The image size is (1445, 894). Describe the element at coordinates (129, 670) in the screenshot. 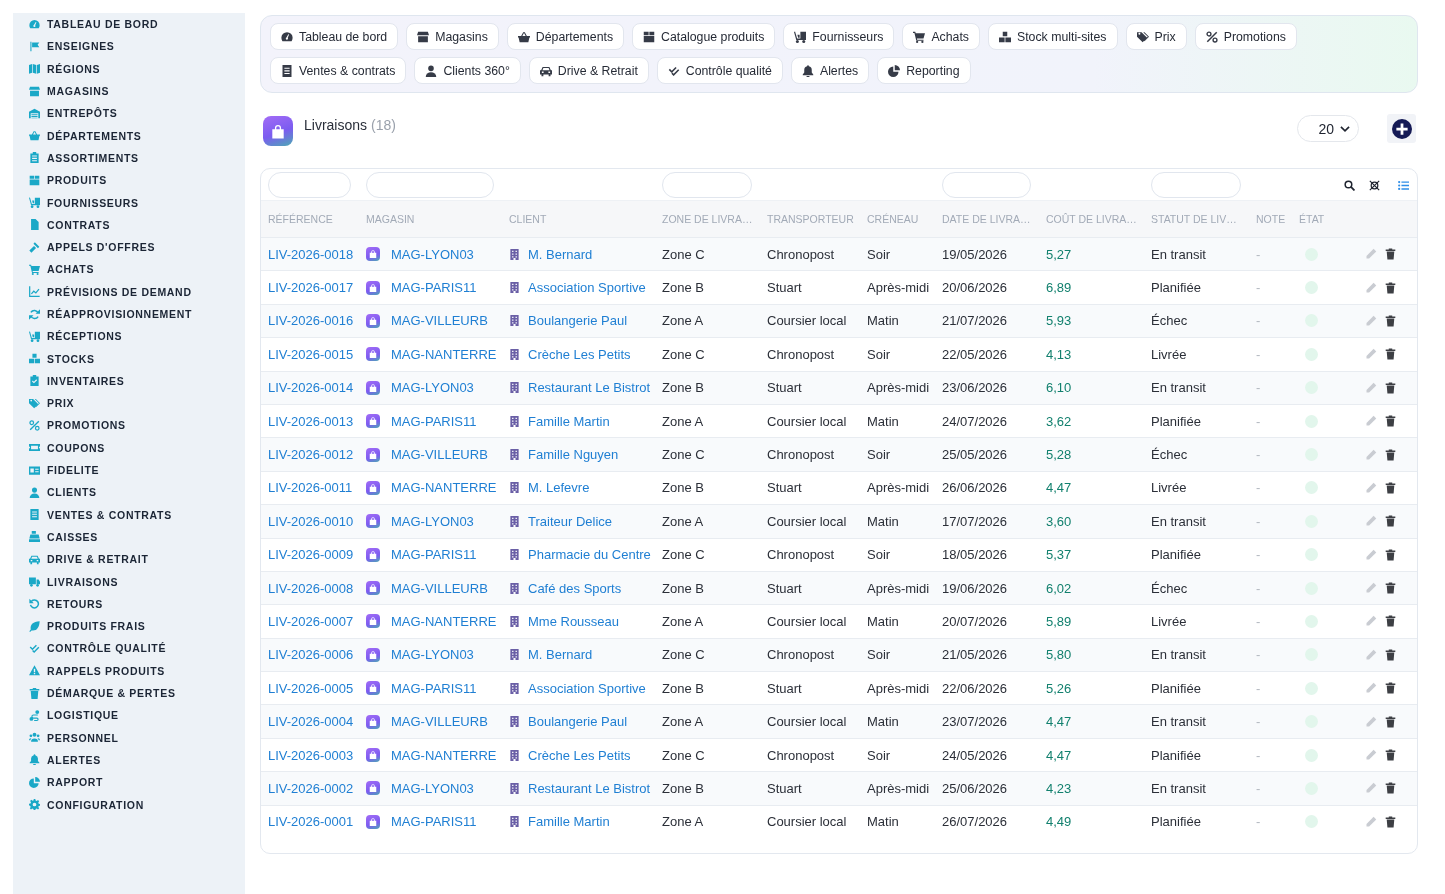

I see `sidebar-item: RAPPELS PRODUITS` at that location.